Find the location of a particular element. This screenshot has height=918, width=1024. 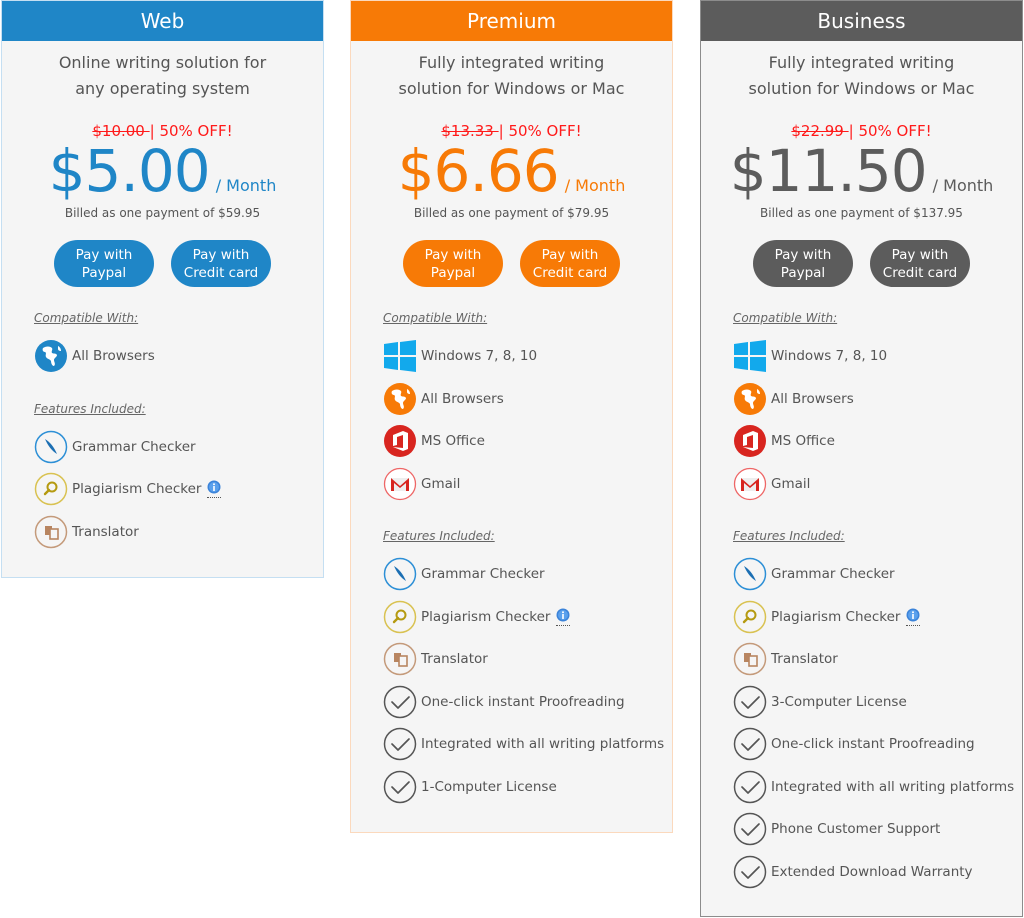

price: $6.66 is located at coordinates (478, 171).